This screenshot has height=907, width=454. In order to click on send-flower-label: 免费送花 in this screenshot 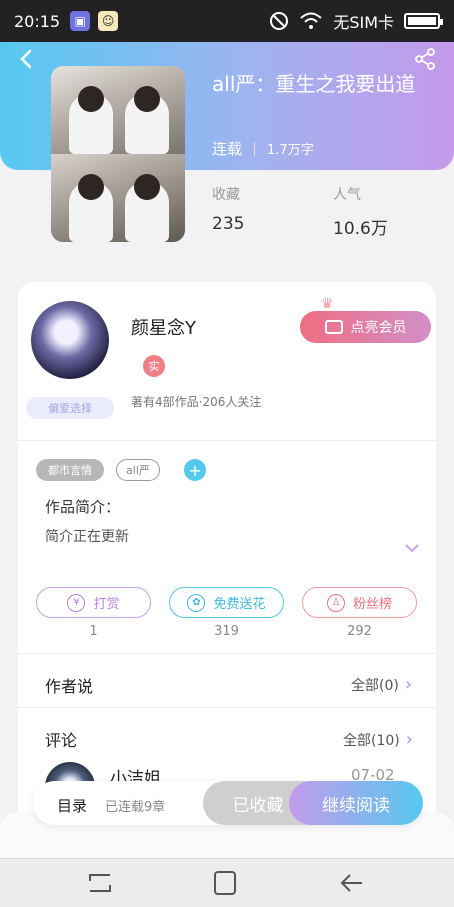, I will do `click(239, 604)`.